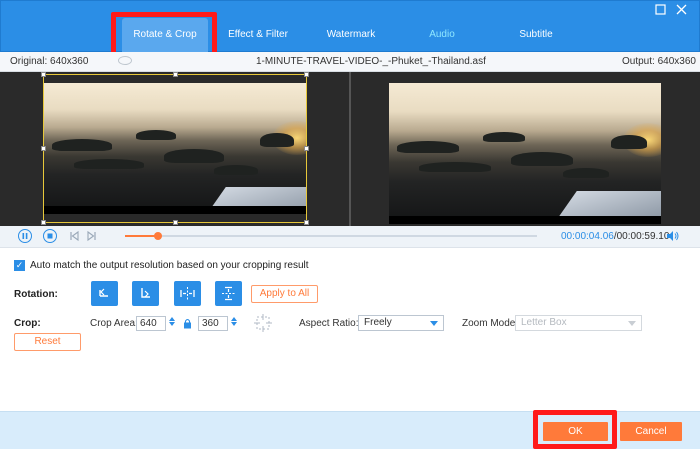  Describe the element at coordinates (151, 323) in the screenshot. I see `crop-width-input: 640` at that location.